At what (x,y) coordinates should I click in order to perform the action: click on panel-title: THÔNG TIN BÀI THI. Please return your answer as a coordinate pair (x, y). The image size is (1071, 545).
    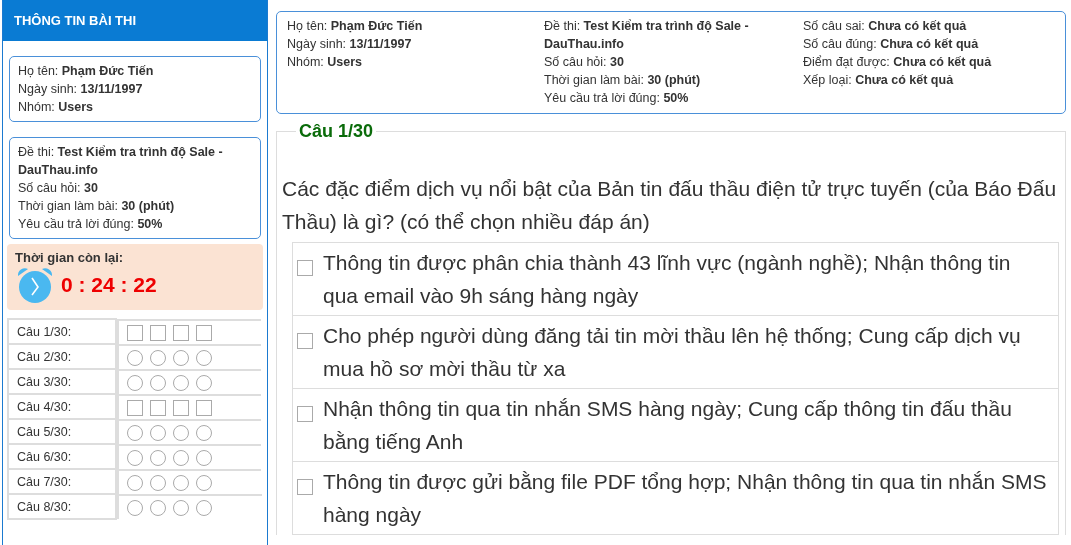
    Looking at the image, I should click on (135, 20).